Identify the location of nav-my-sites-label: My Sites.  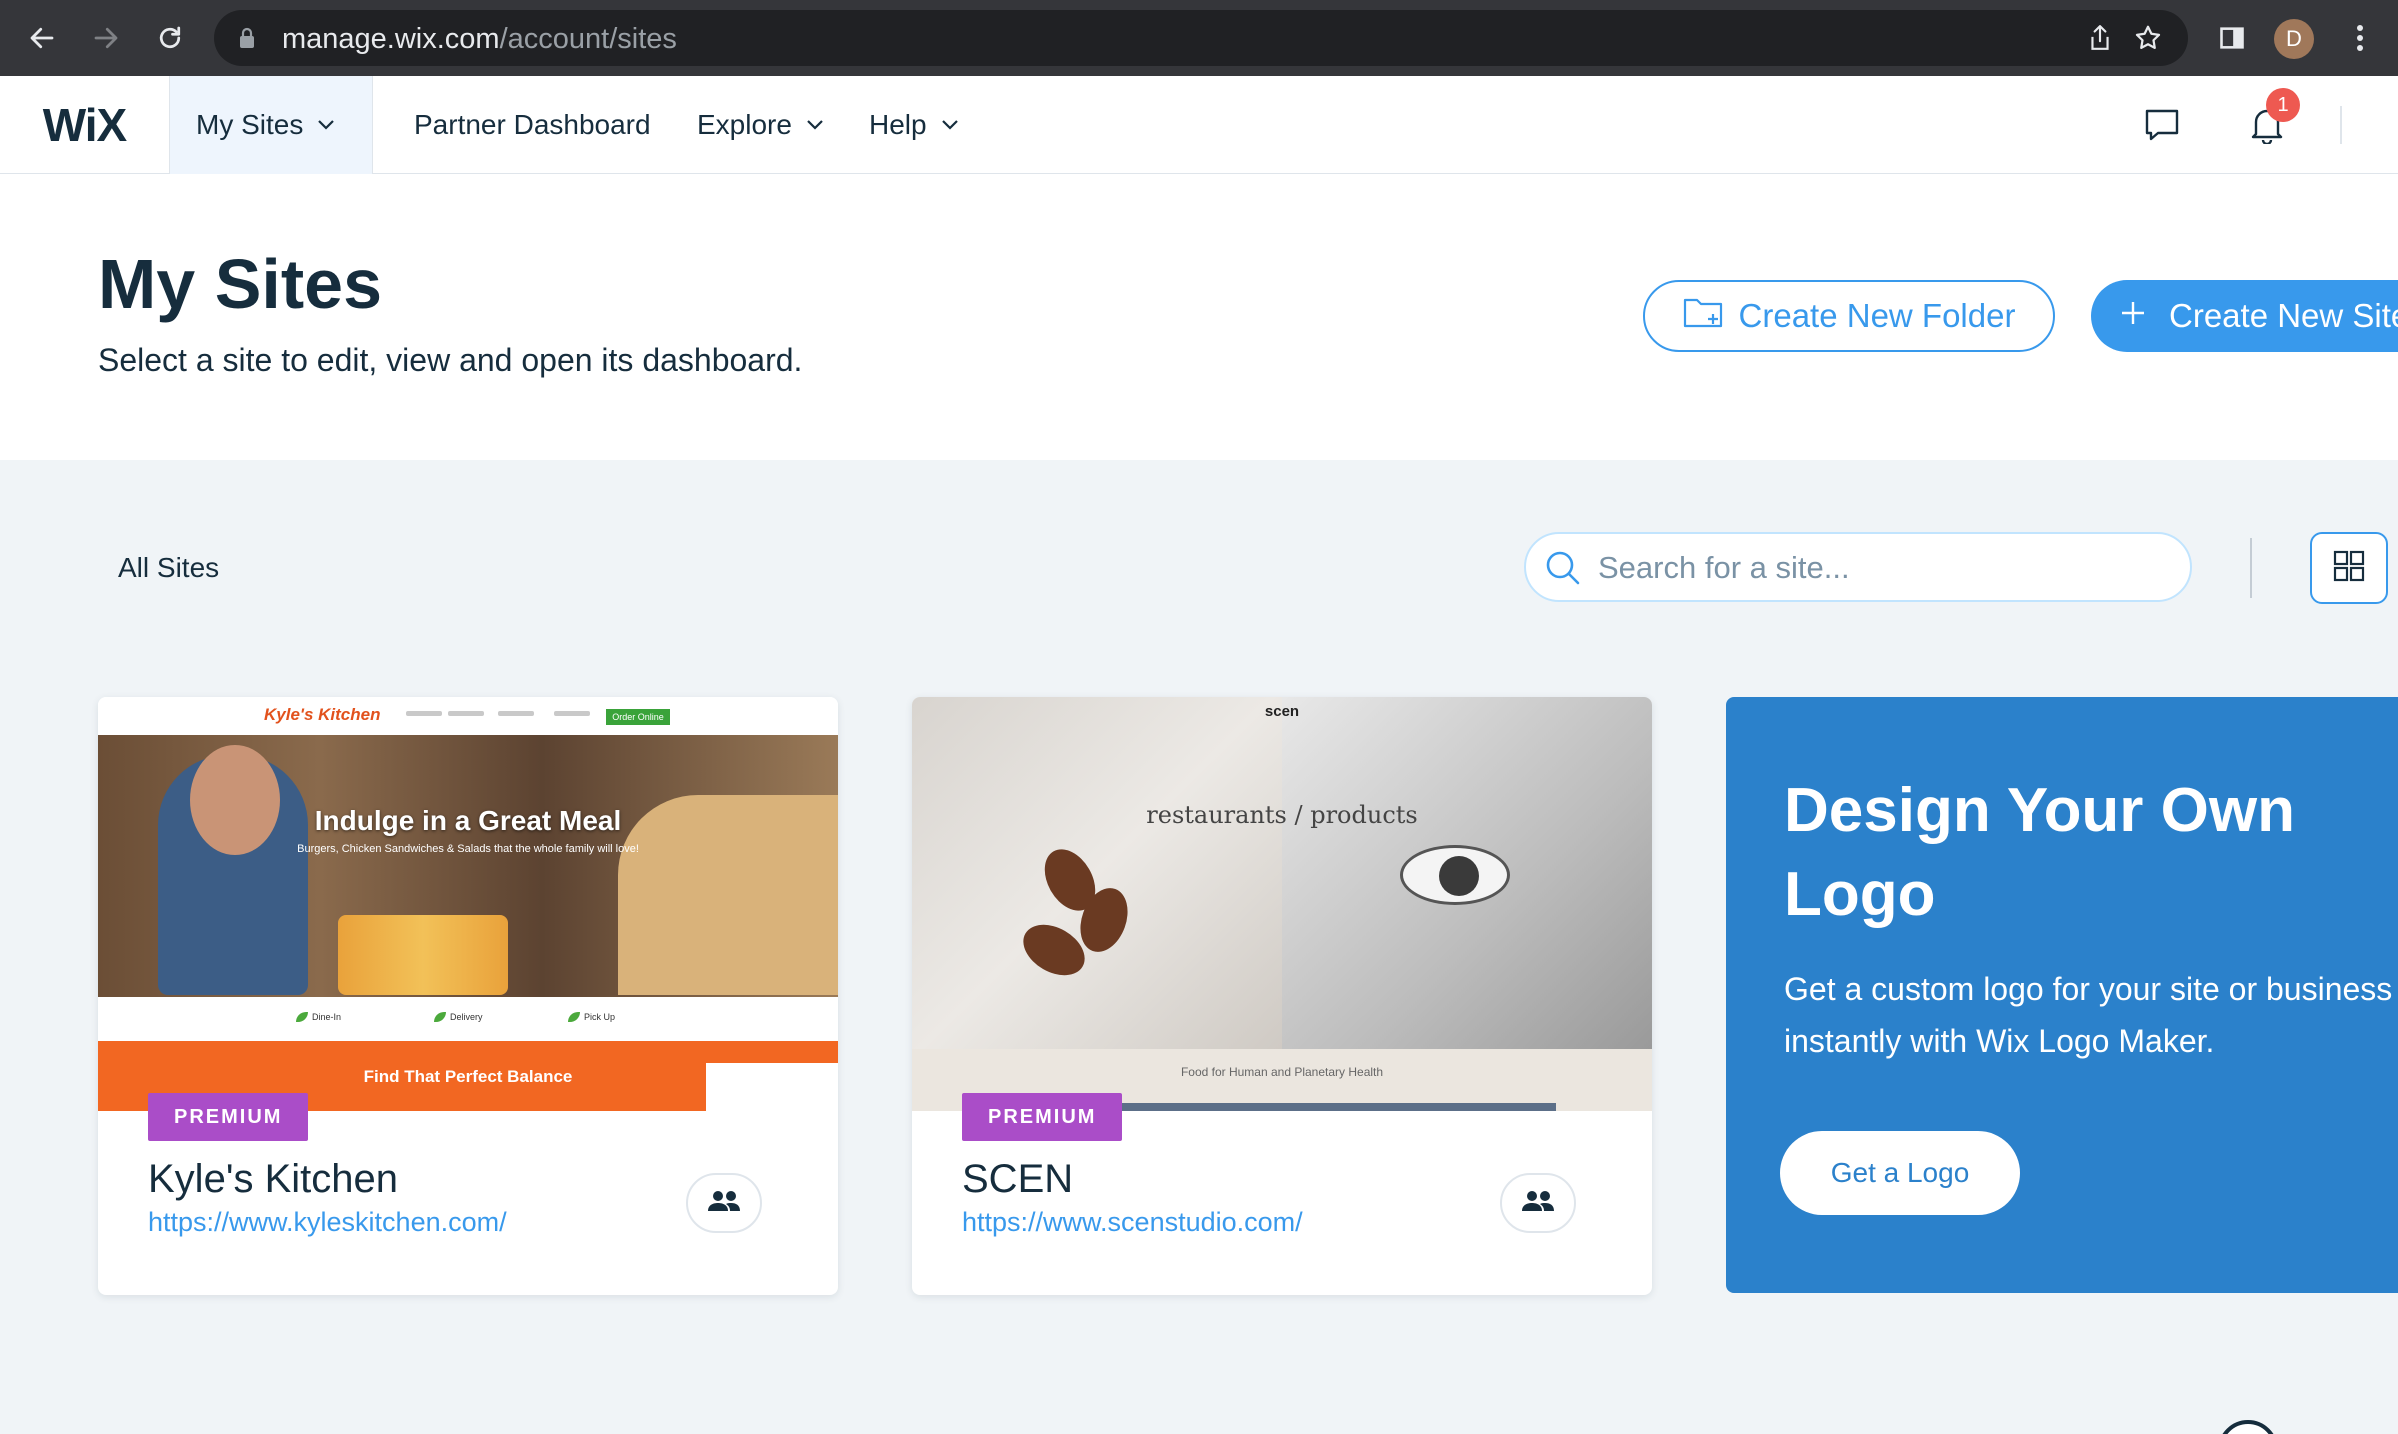
(250, 124).